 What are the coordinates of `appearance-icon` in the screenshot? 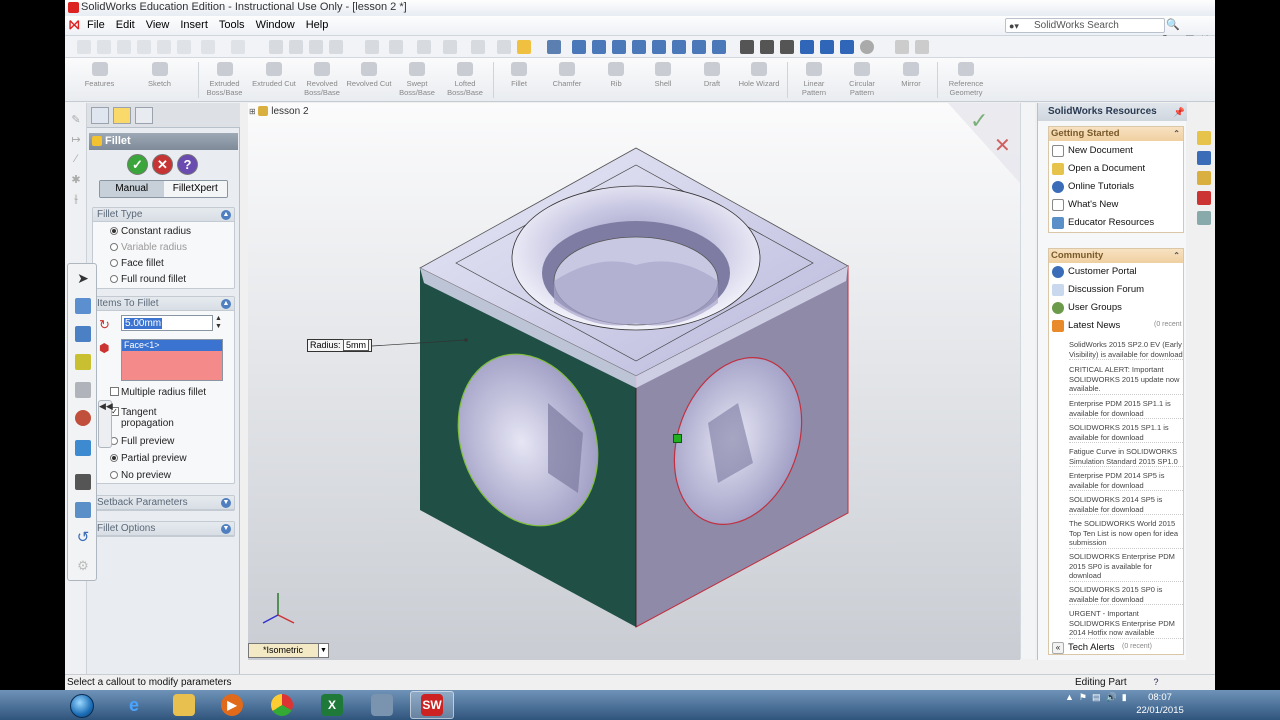 It's located at (504, 47).